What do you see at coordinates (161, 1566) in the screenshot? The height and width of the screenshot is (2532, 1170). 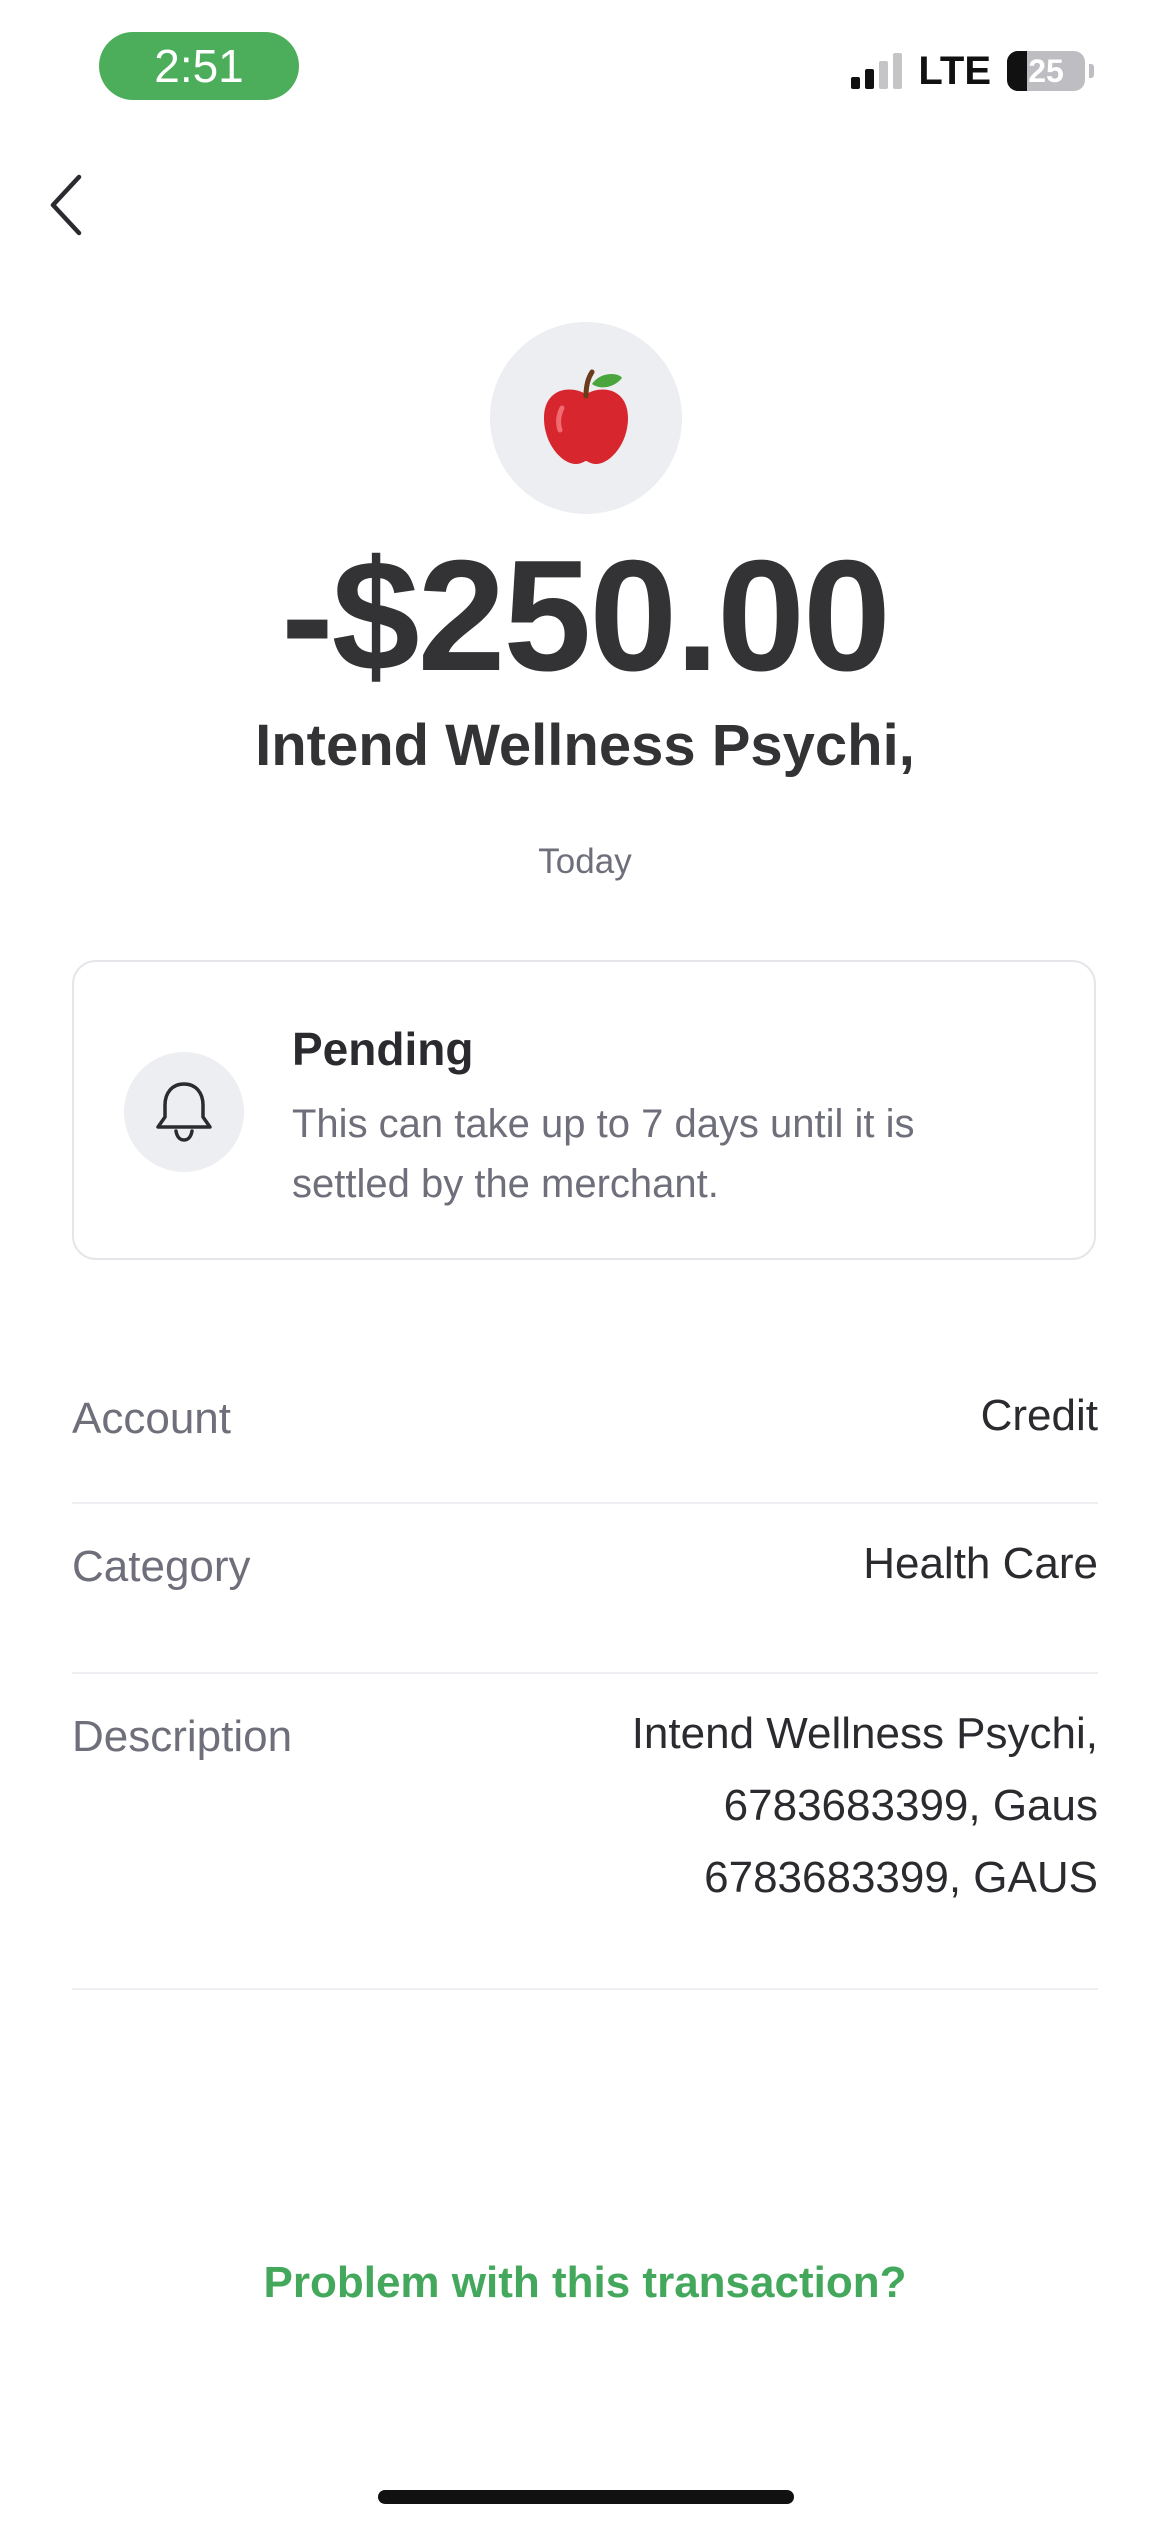 I see `category-label: Category` at bounding box center [161, 1566].